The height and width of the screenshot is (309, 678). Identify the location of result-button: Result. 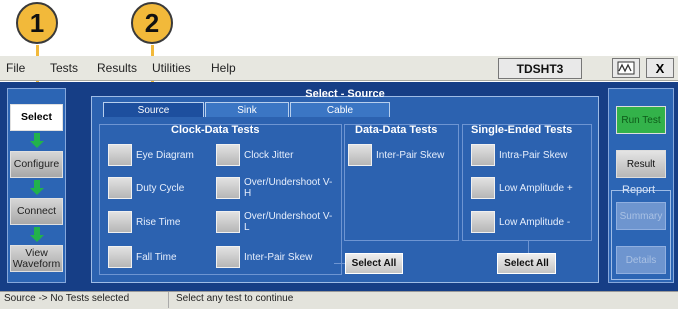
(641, 164).